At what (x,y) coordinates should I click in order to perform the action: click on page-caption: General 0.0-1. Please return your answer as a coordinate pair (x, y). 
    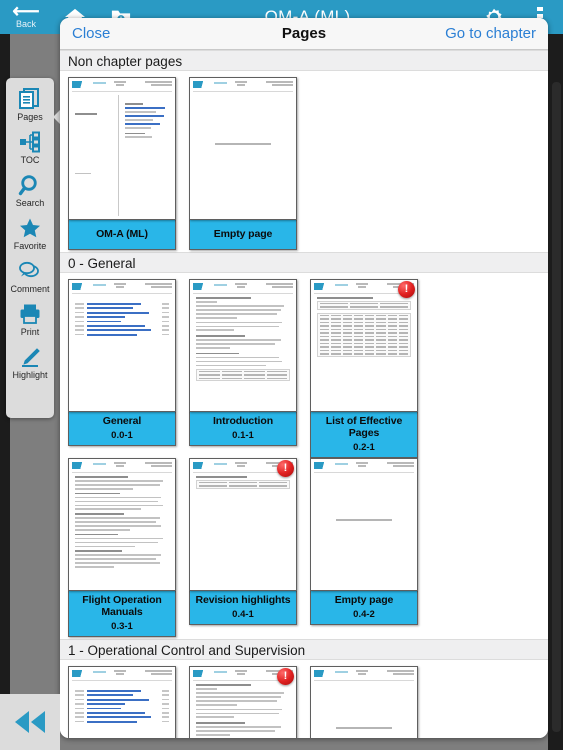
    Looking at the image, I should click on (122, 429).